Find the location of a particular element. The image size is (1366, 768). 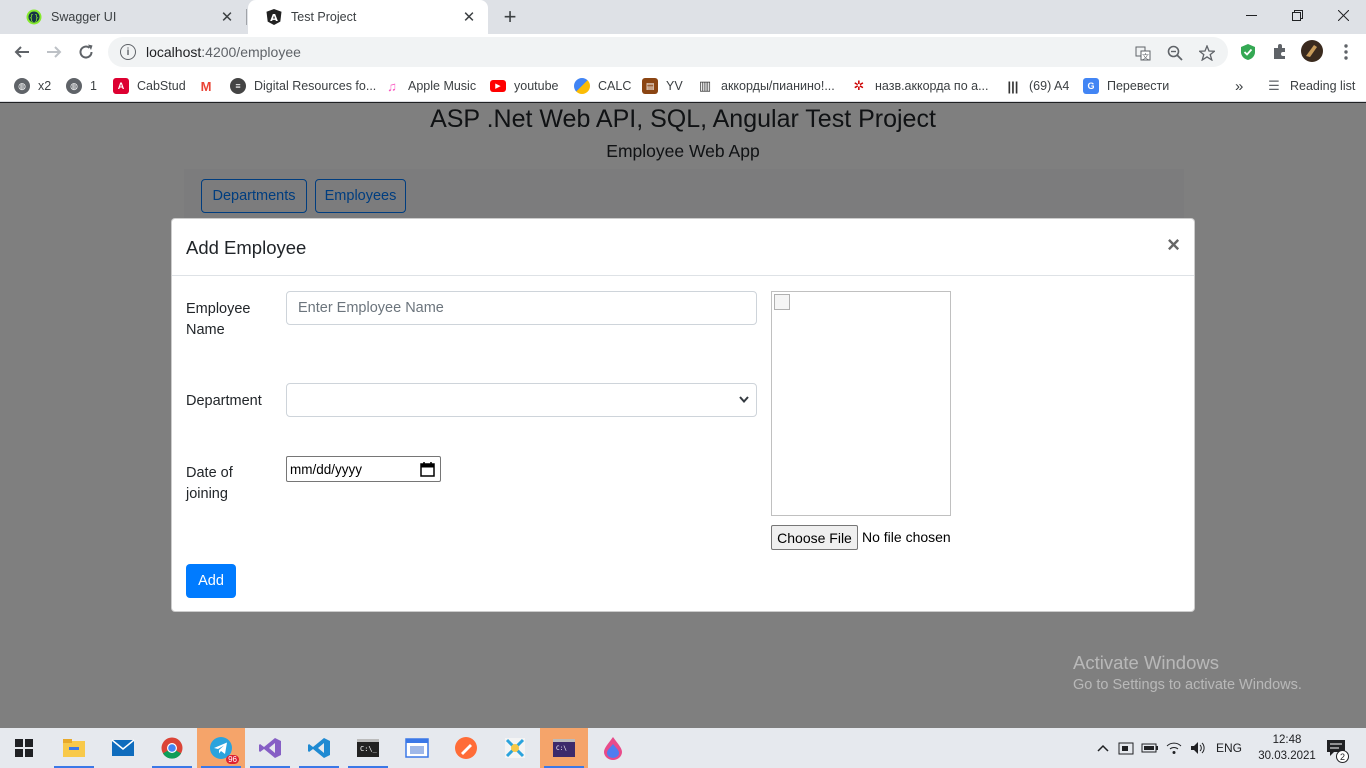

modal-title: Add Employee is located at coordinates (246, 247).